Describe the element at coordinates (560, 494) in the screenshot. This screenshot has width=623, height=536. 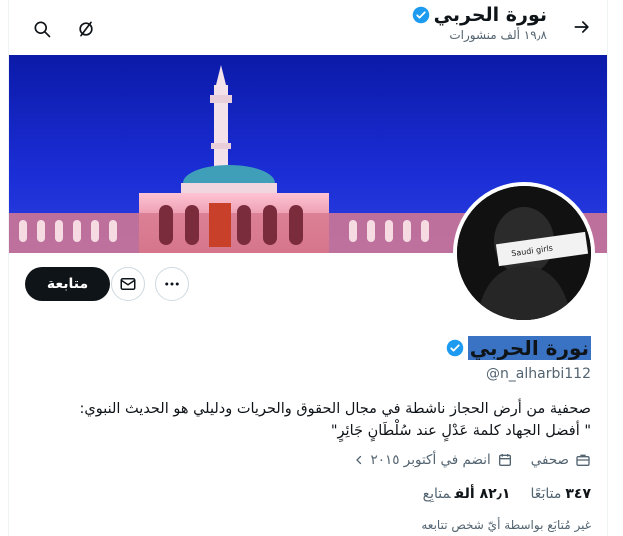
I see `following-count: ٣٤٧متابَعًا` at that location.